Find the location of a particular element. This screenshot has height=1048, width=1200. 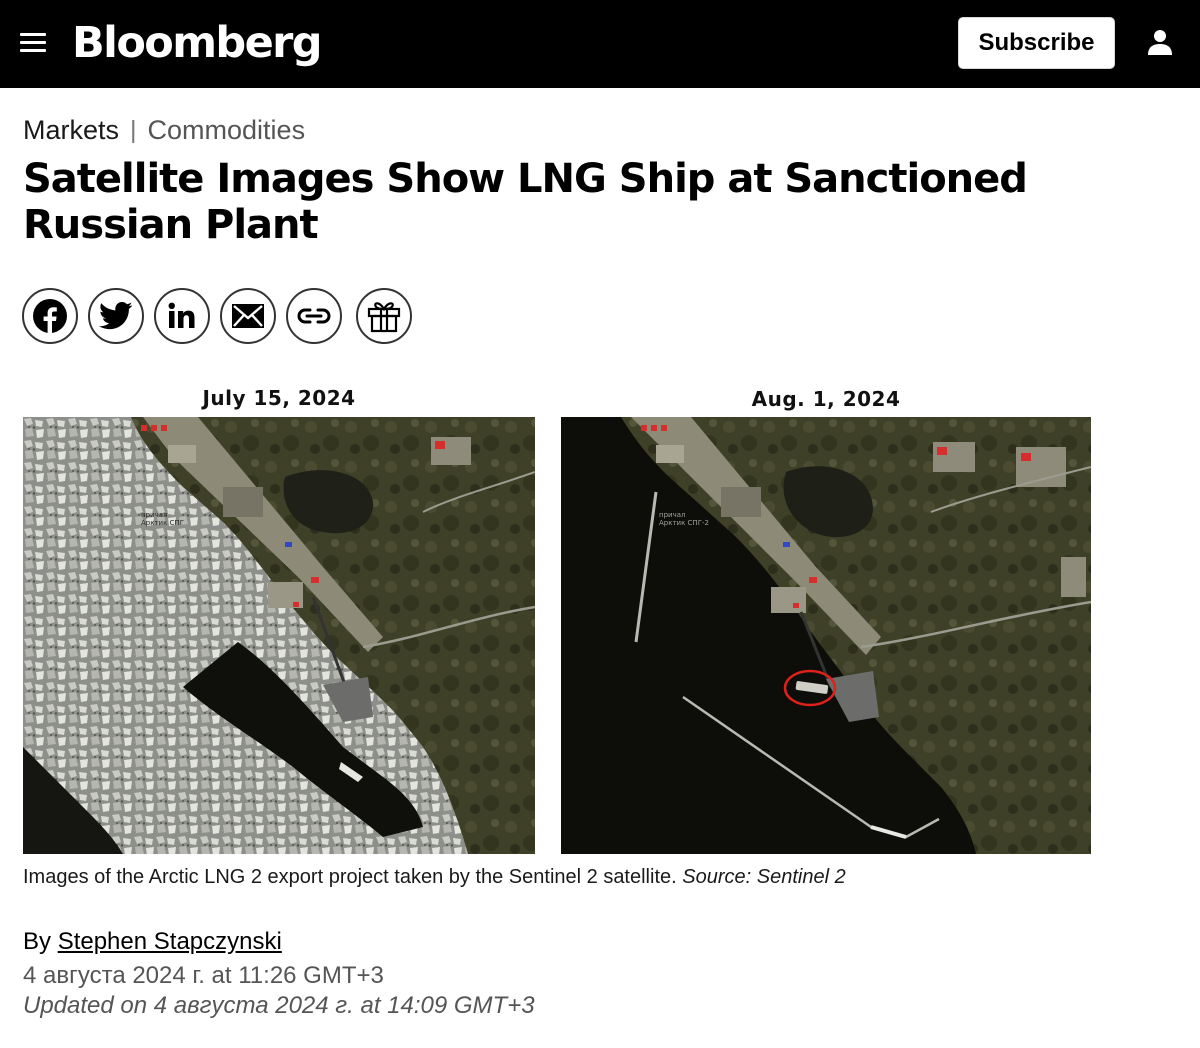

byline-prefix: By is located at coordinates (40, 941).